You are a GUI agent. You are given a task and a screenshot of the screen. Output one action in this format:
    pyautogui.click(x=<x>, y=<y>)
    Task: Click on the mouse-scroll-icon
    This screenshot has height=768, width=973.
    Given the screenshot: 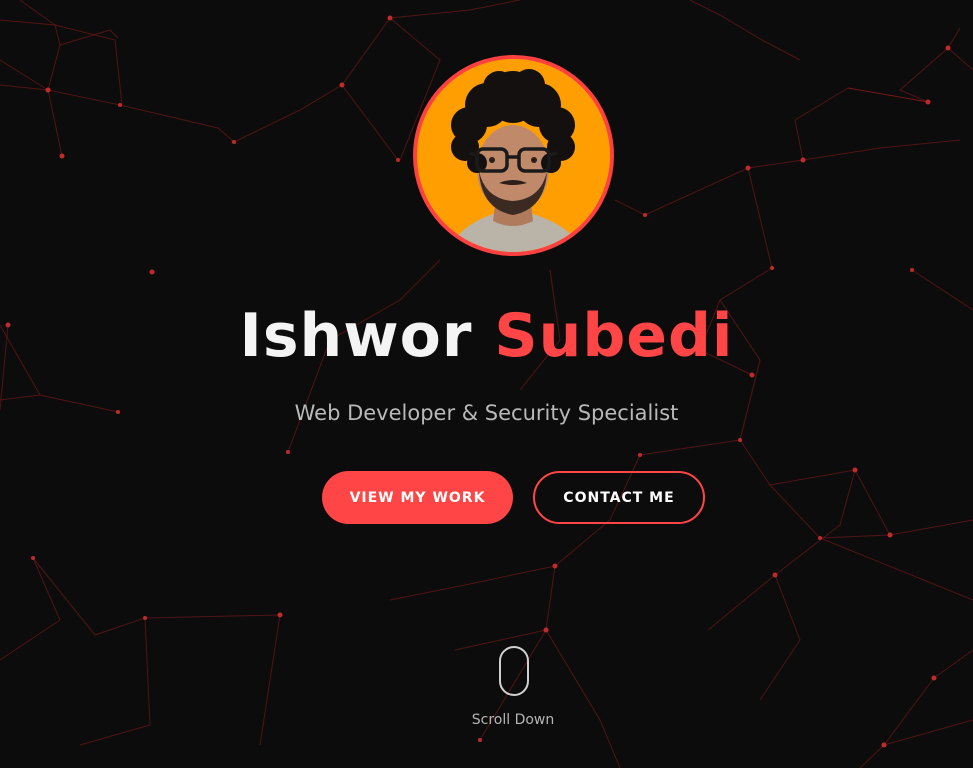 What is the action you would take?
    pyautogui.click(x=514, y=671)
    